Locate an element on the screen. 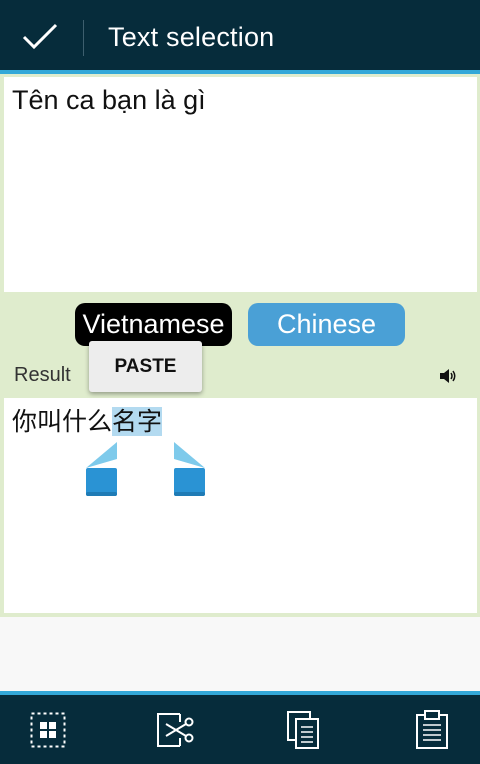 The image size is (480, 764). copy-icon is located at coordinates (303, 729).